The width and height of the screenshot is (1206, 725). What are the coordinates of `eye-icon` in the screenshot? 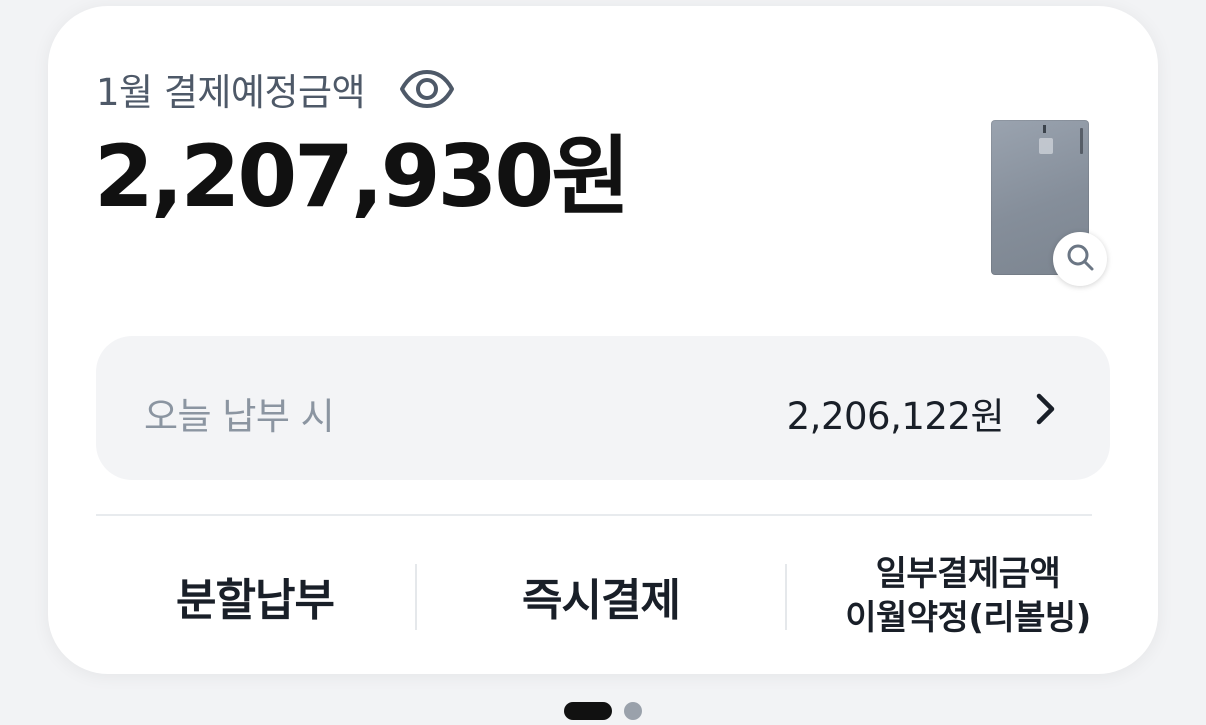 It's located at (427, 89).